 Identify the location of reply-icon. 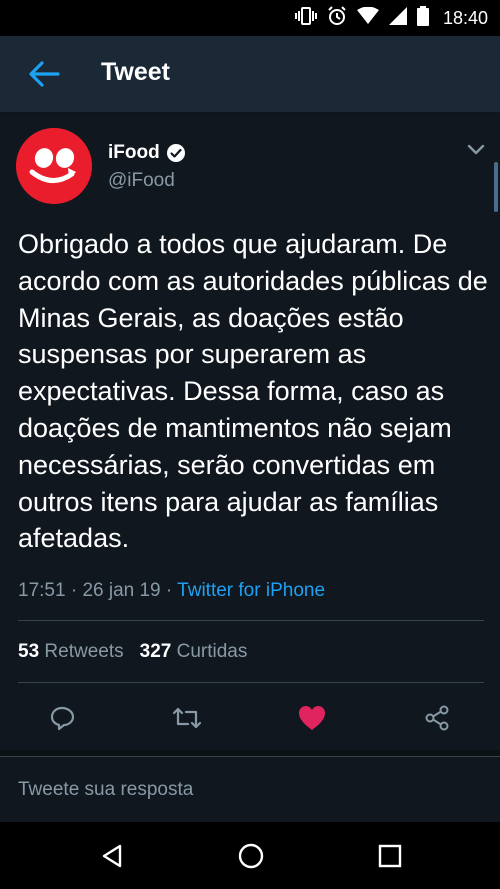
(62, 718).